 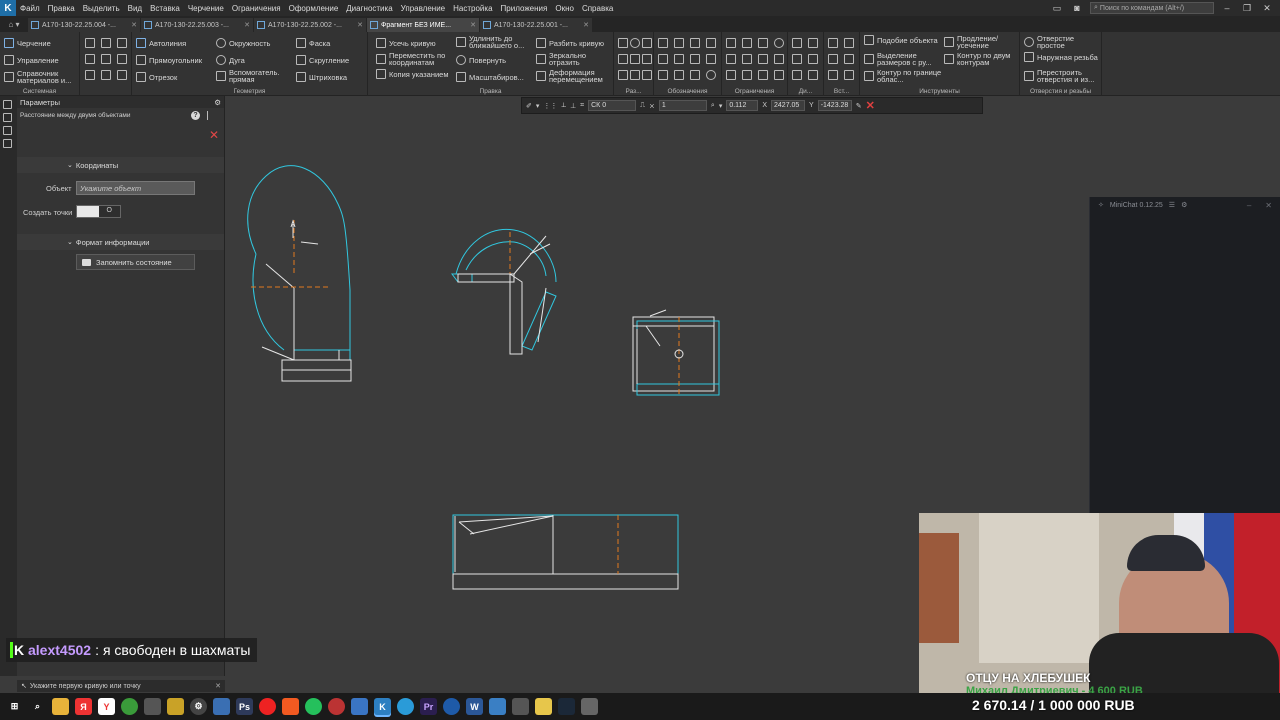 What do you see at coordinates (314, 8) in the screenshot?
I see `menu-design: Оформление` at bounding box center [314, 8].